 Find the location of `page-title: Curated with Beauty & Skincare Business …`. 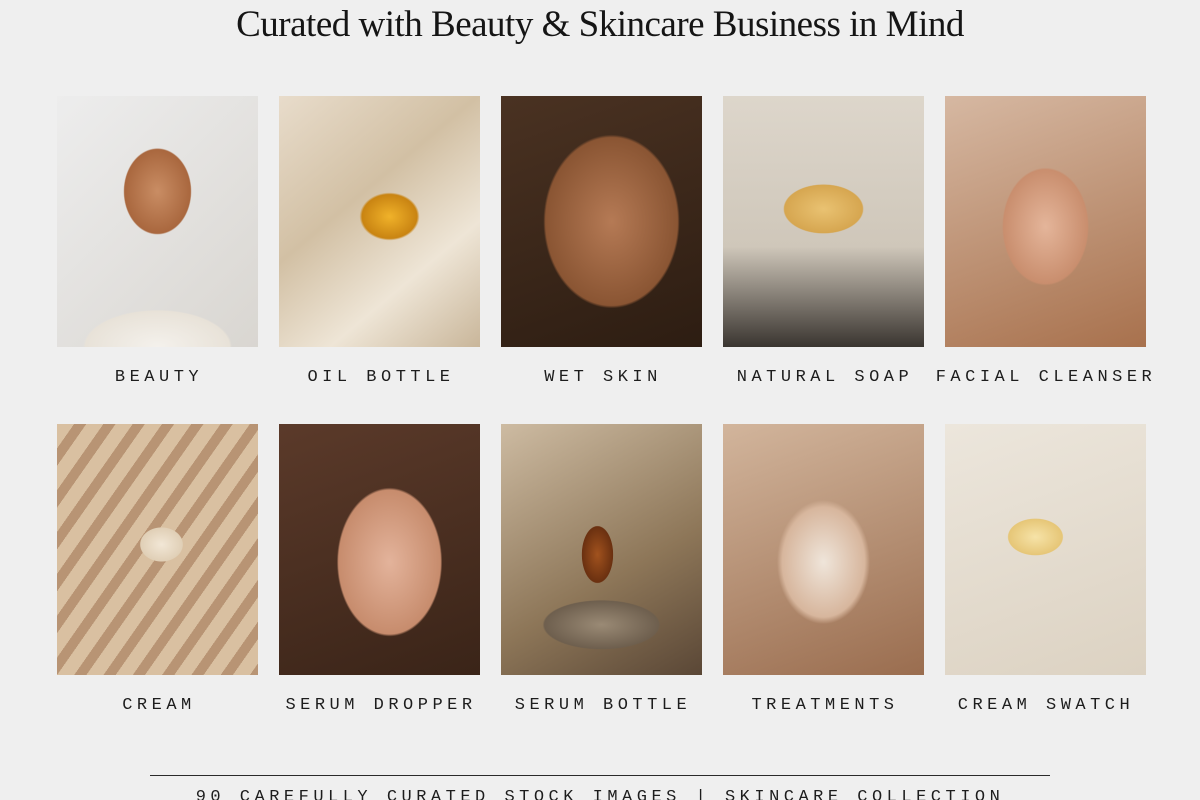

page-title: Curated with Beauty & Skincare Business … is located at coordinates (600, 24).